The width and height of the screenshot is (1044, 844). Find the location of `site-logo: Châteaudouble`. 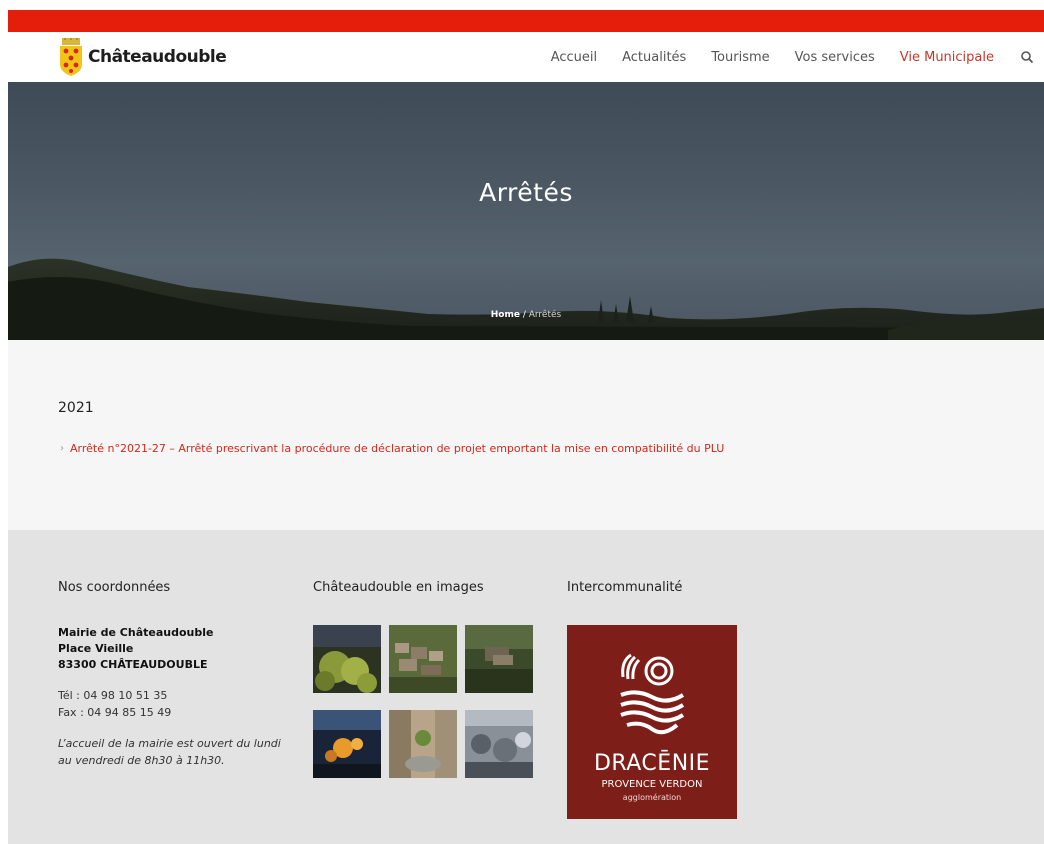

site-logo: Châteaudouble is located at coordinates (142, 57).